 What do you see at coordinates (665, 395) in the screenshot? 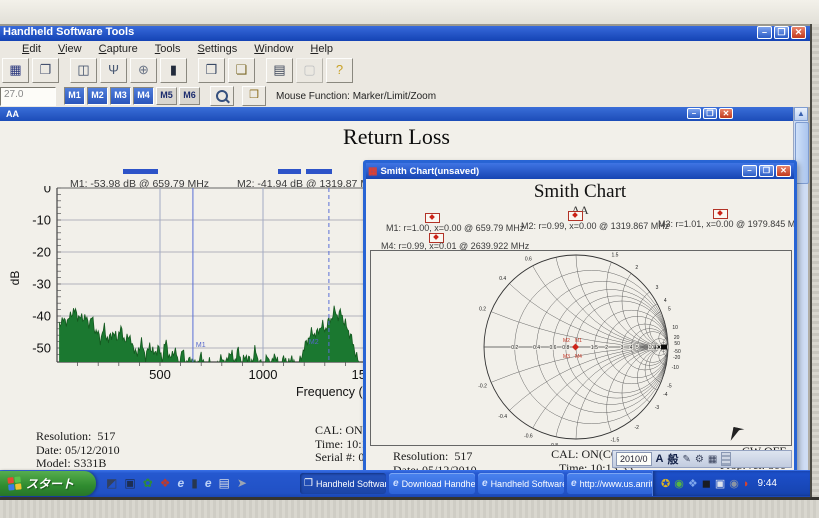
I see `svg-text: -4` at bounding box center [665, 395].